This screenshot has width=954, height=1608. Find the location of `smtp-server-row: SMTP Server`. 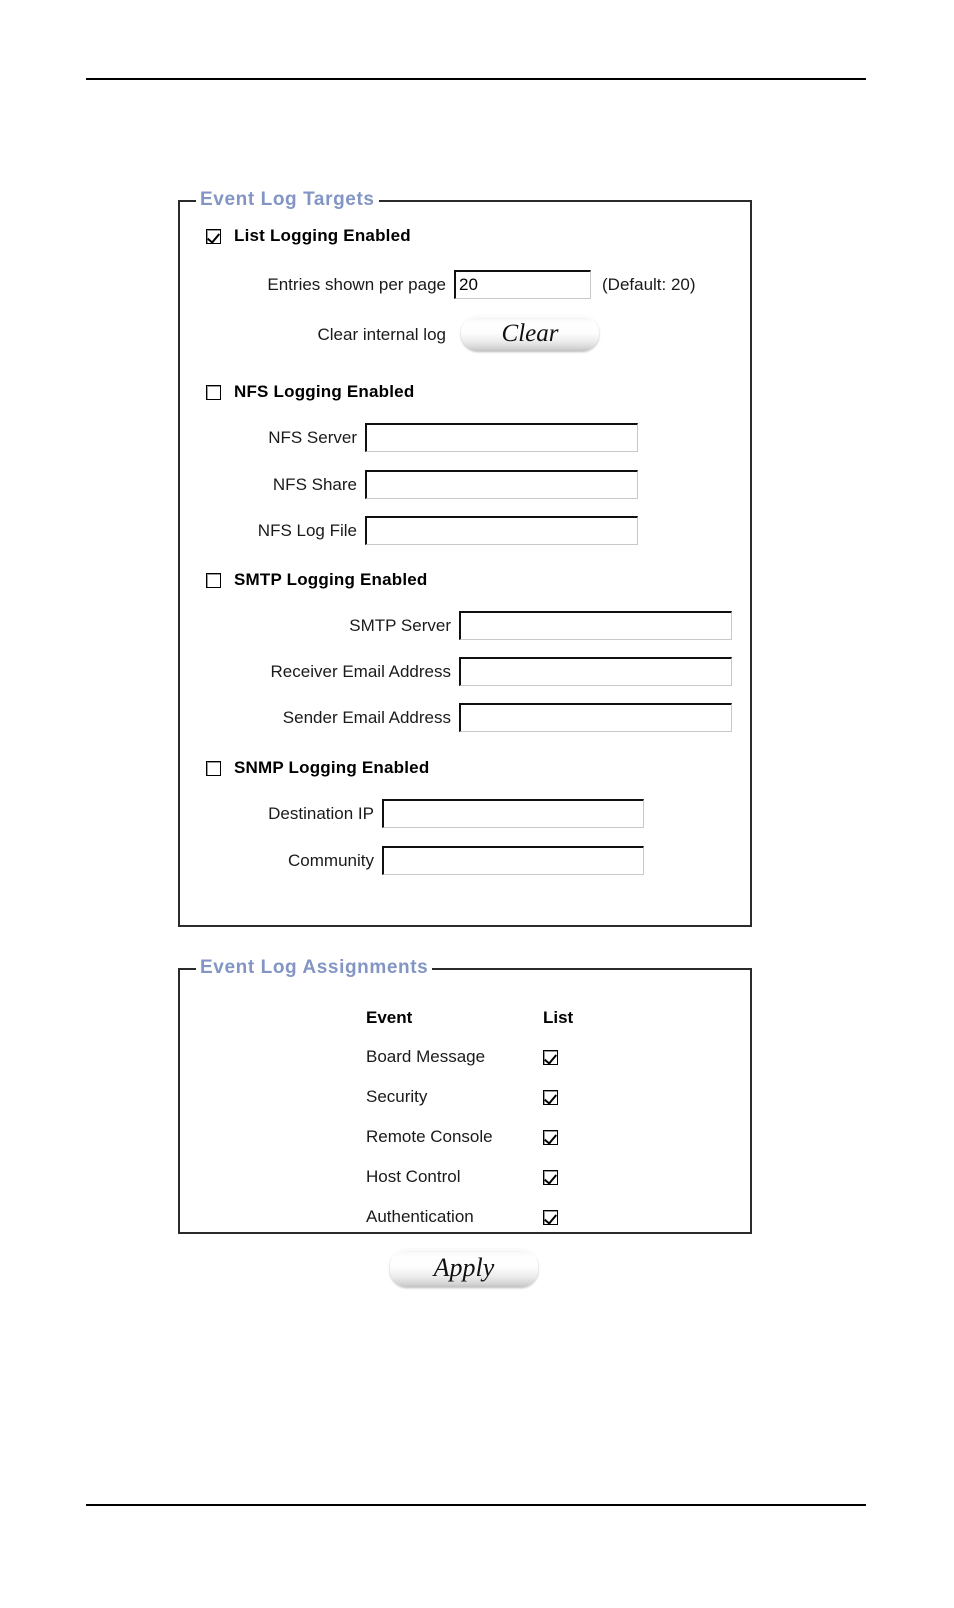

smtp-server-row: SMTP Server is located at coordinates (483, 625).